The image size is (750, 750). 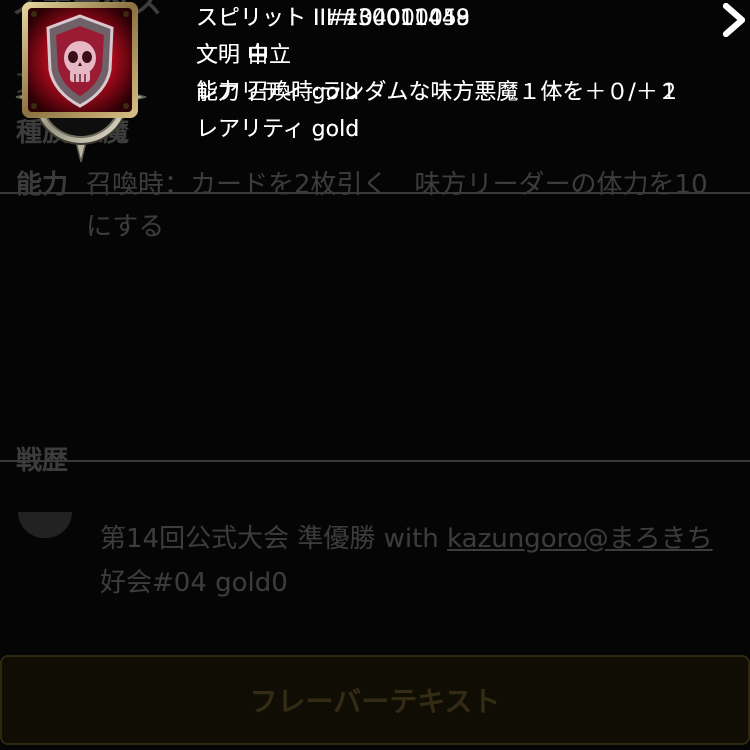 What do you see at coordinates (333, 18) in the screenshot?
I see `item-name: スピリット III #30011449` at bounding box center [333, 18].